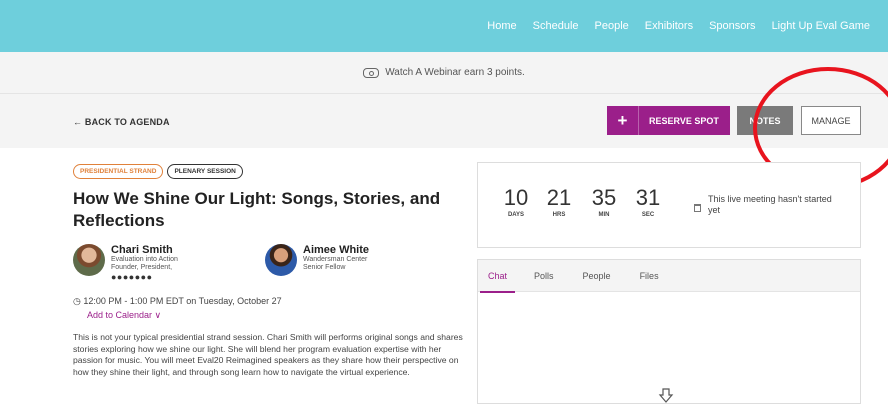  Describe the element at coordinates (142, 250) in the screenshot. I see `speaker-name: Chari Smith` at that location.